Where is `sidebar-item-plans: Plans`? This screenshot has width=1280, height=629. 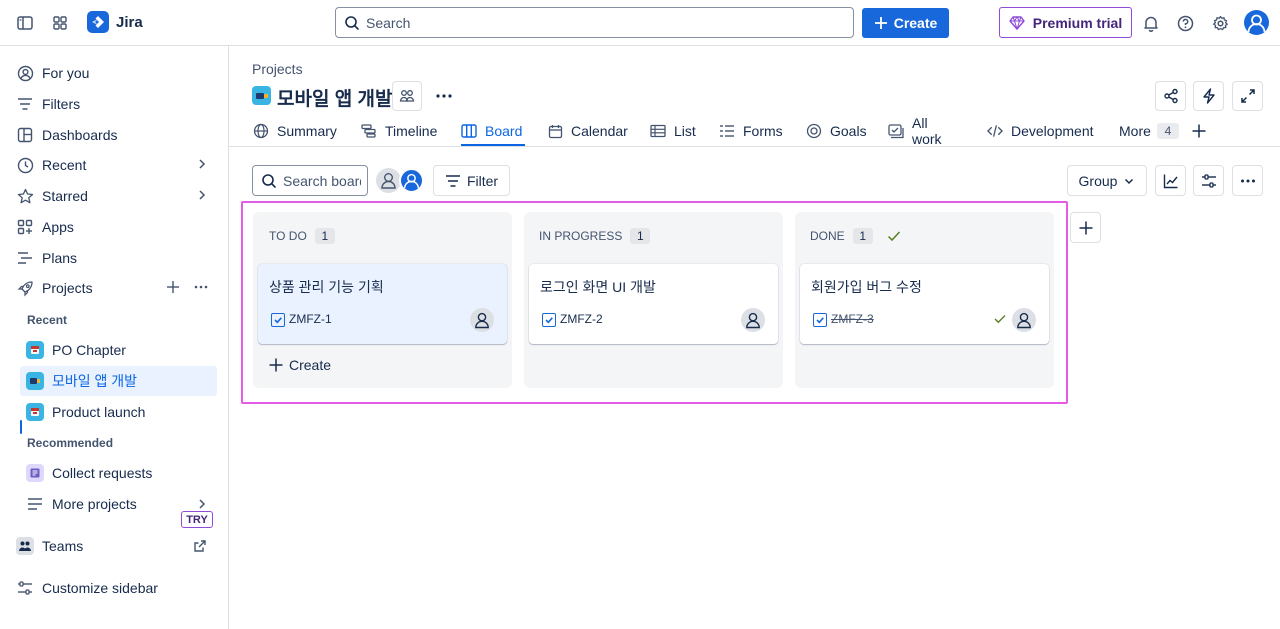 sidebar-item-plans: Plans is located at coordinates (114, 258).